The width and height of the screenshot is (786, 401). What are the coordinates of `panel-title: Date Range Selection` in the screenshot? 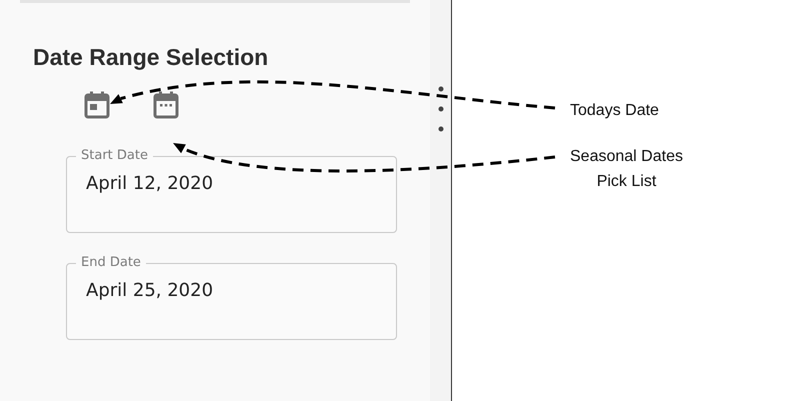 It's located at (151, 57).